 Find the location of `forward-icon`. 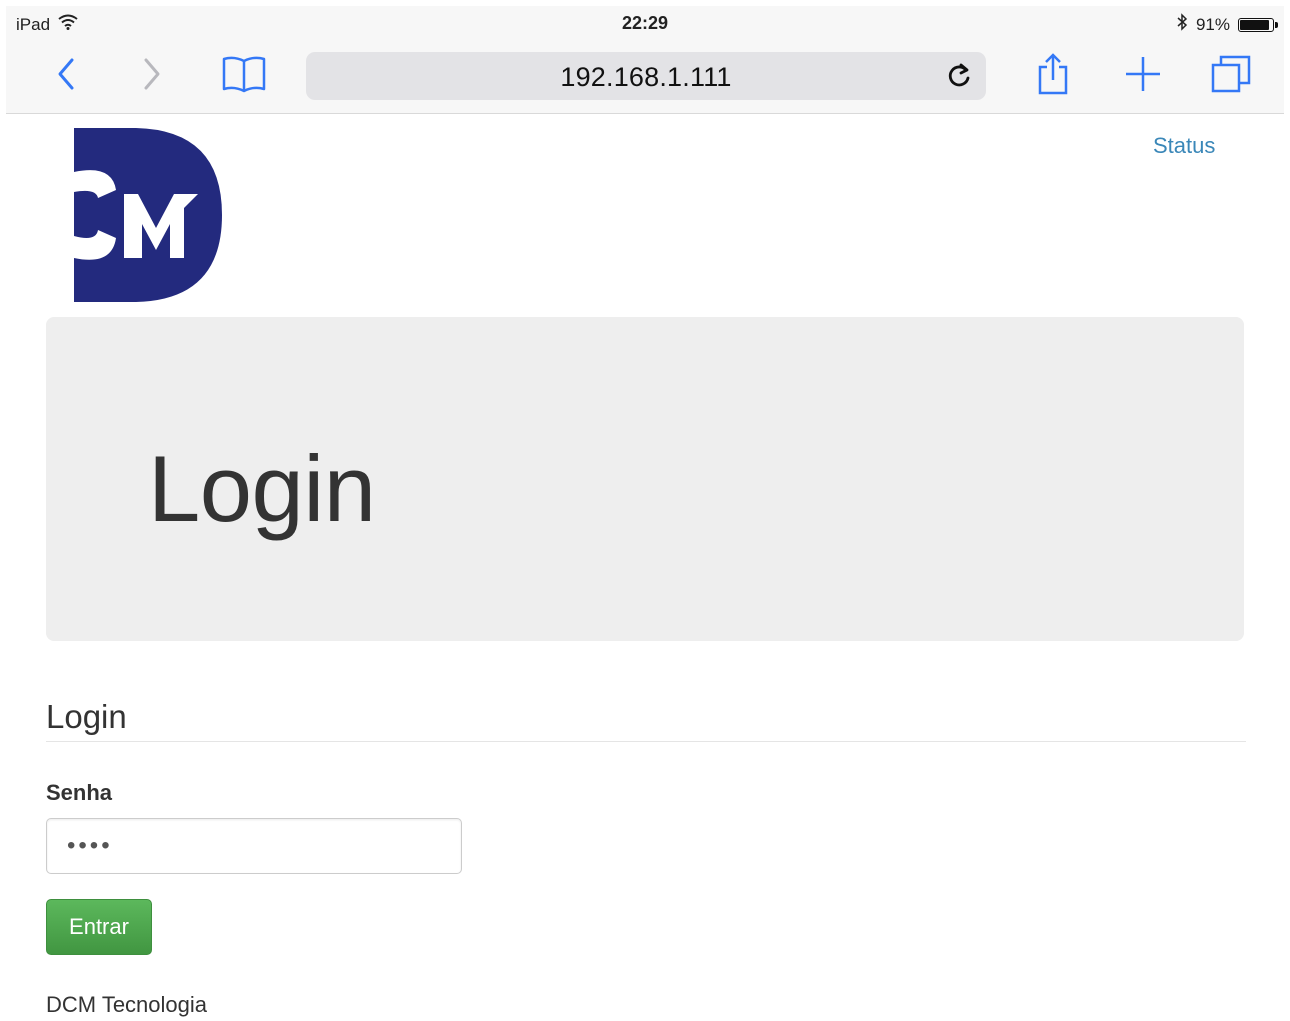

forward-icon is located at coordinates (152, 74).